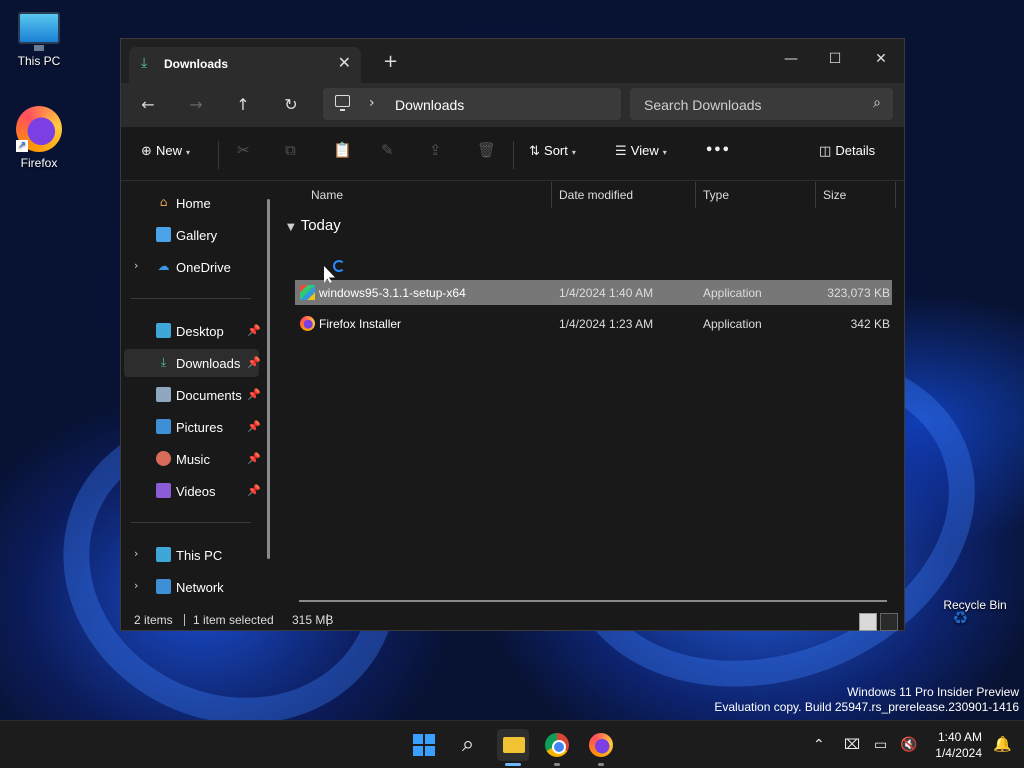 The height and width of the screenshot is (768, 1024). Describe the element at coordinates (387, 150) in the screenshot. I see `rename-icon: ✎` at that location.